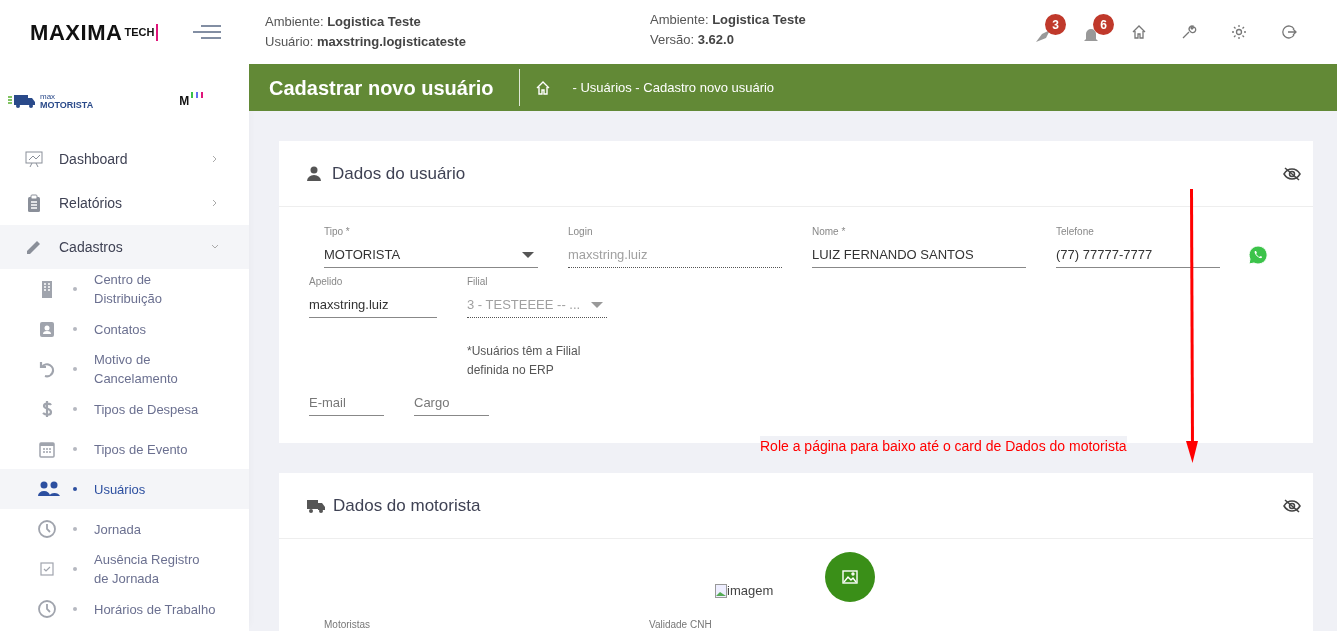  Describe the element at coordinates (399, 173) in the screenshot. I see `card-title: Dados do usuário` at that location.